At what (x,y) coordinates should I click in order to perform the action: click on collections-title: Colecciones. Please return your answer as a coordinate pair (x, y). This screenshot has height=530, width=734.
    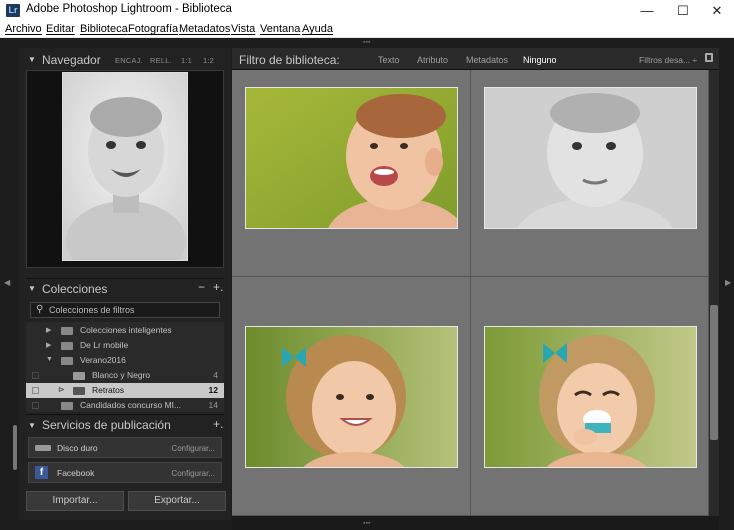
    Looking at the image, I should click on (75, 289).